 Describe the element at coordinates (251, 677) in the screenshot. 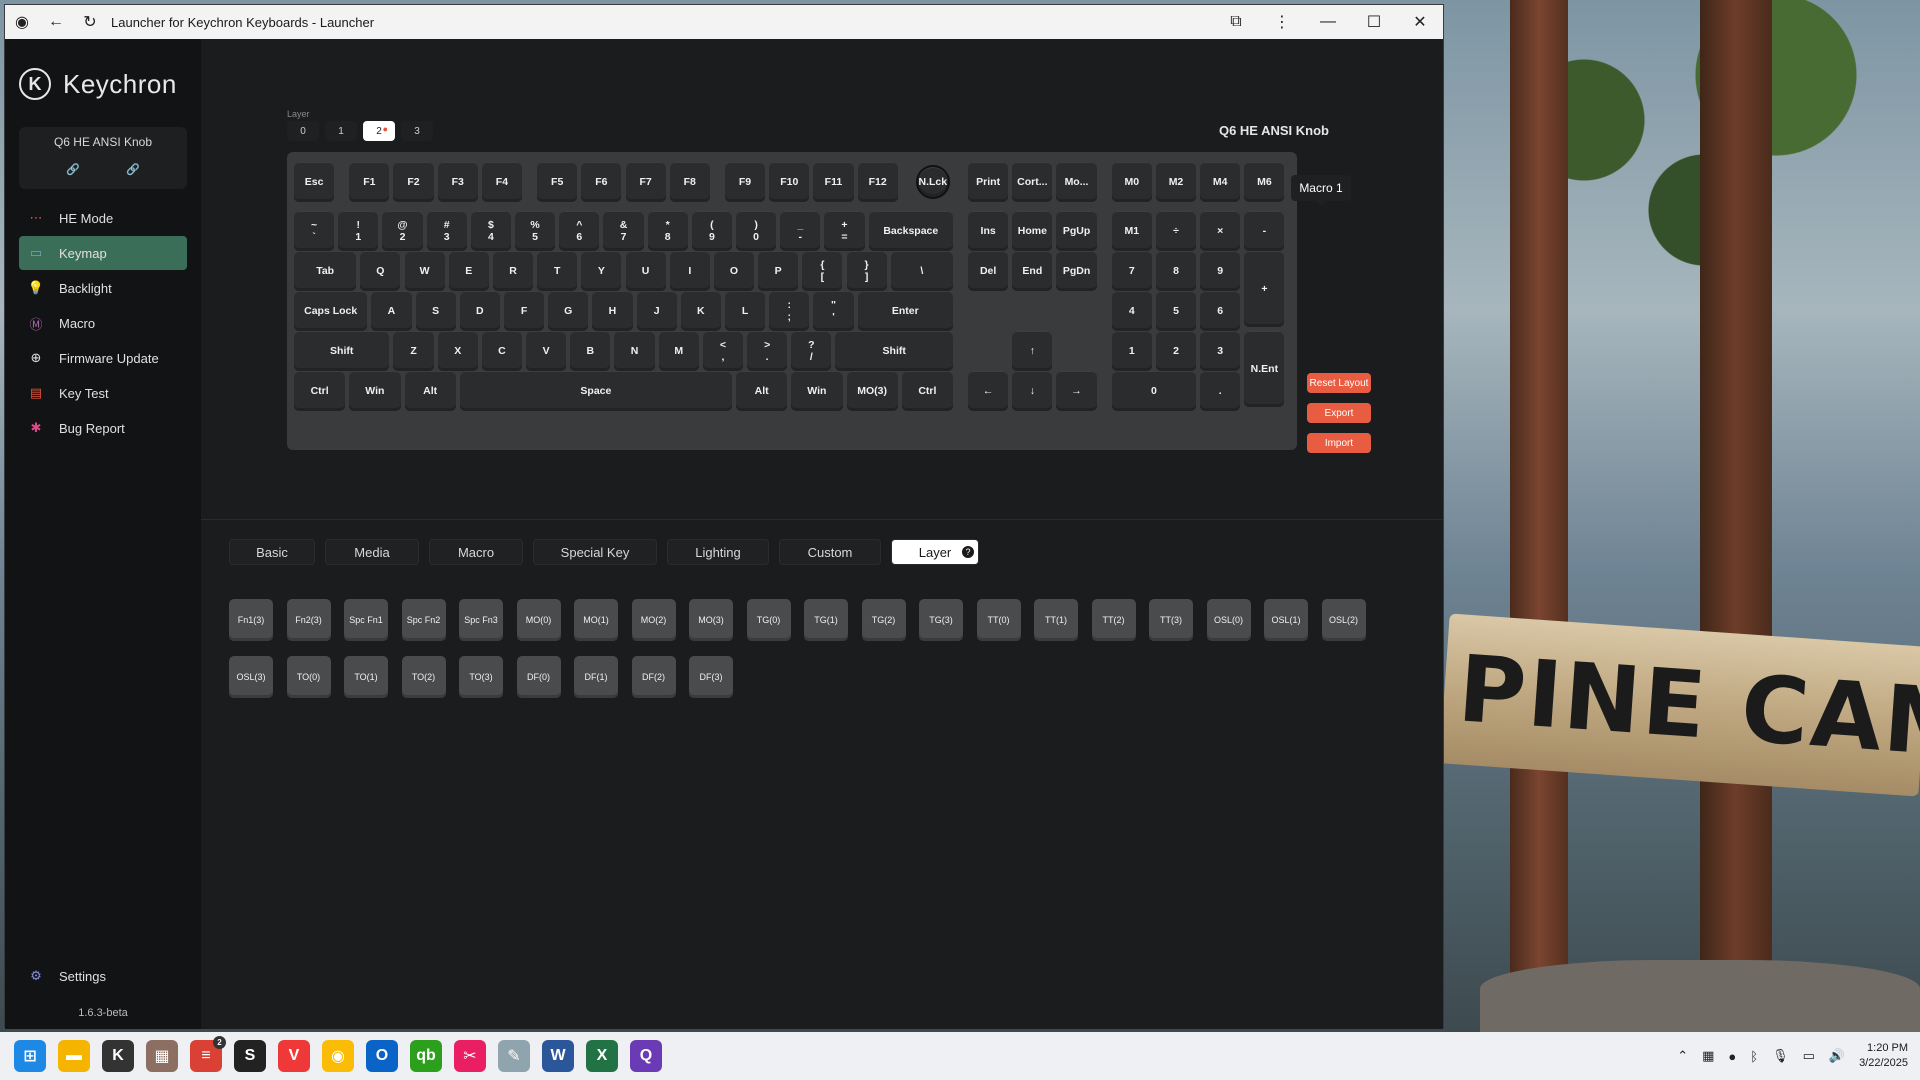

I see `keycode-osl-3: OSL(3)` at that location.